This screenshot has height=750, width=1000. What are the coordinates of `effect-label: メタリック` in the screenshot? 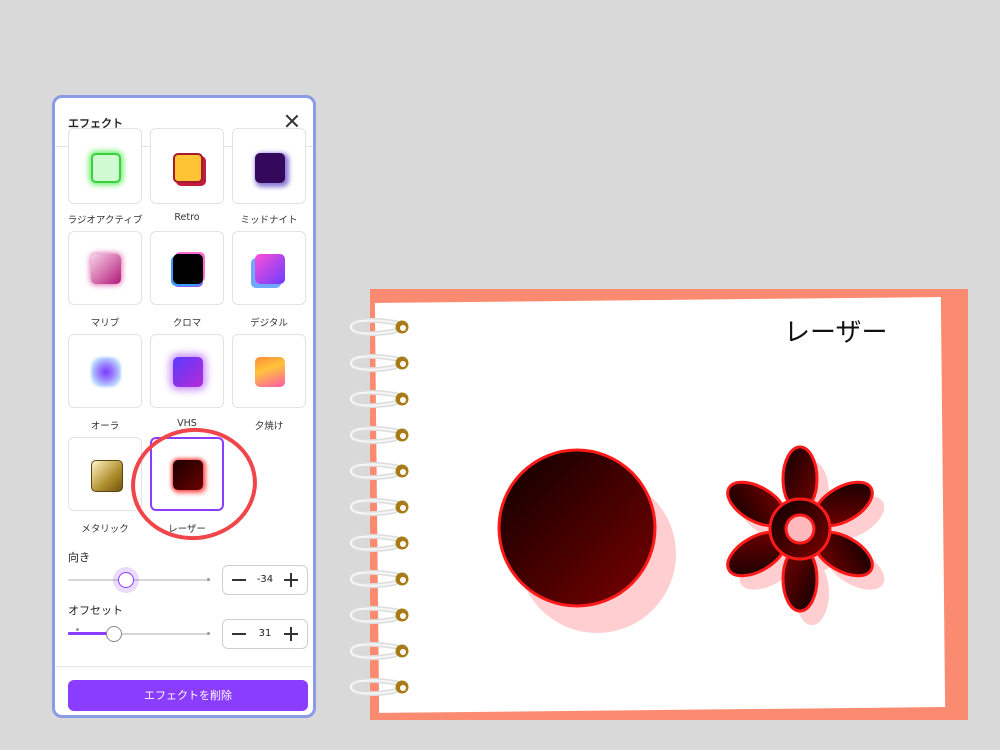 It's located at (105, 529).